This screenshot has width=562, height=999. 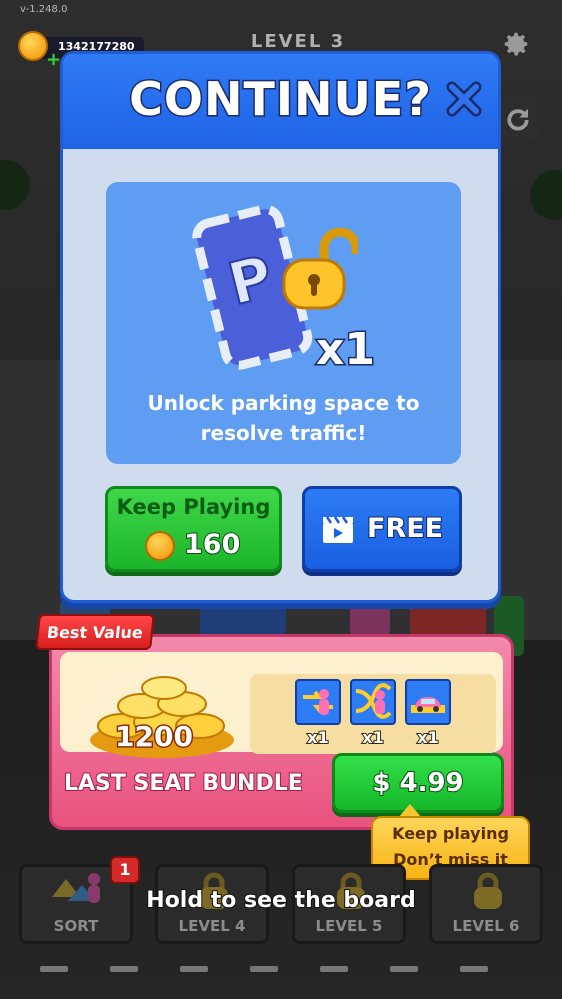 I want to click on pink-car-icon, so click(x=428, y=702).